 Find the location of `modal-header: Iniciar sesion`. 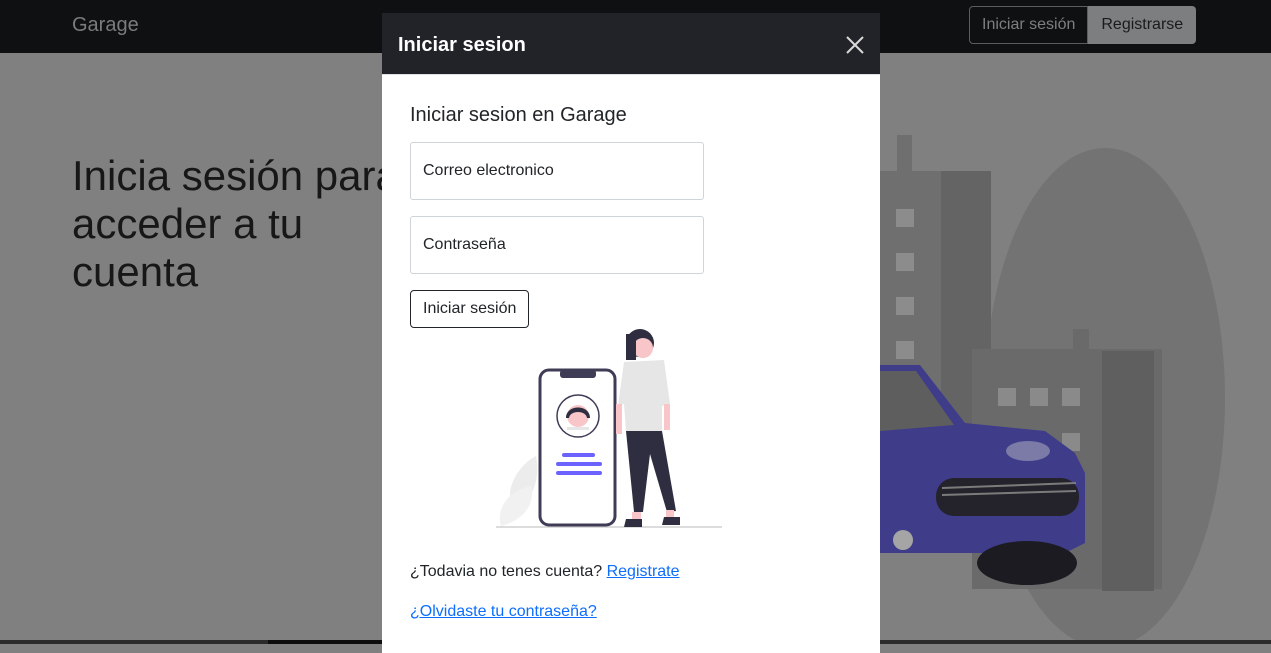

modal-header: Iniciar sesion is located at coordinates (631, 44).